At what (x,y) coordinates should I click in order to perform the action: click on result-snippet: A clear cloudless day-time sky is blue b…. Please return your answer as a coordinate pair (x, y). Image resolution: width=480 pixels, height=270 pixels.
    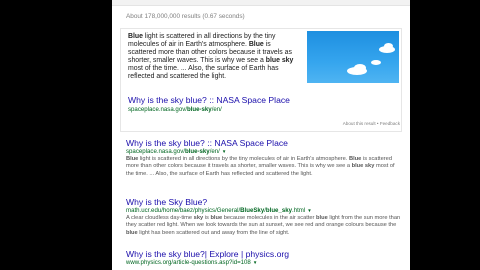
    Looking at the image, I should click on (263, 225).